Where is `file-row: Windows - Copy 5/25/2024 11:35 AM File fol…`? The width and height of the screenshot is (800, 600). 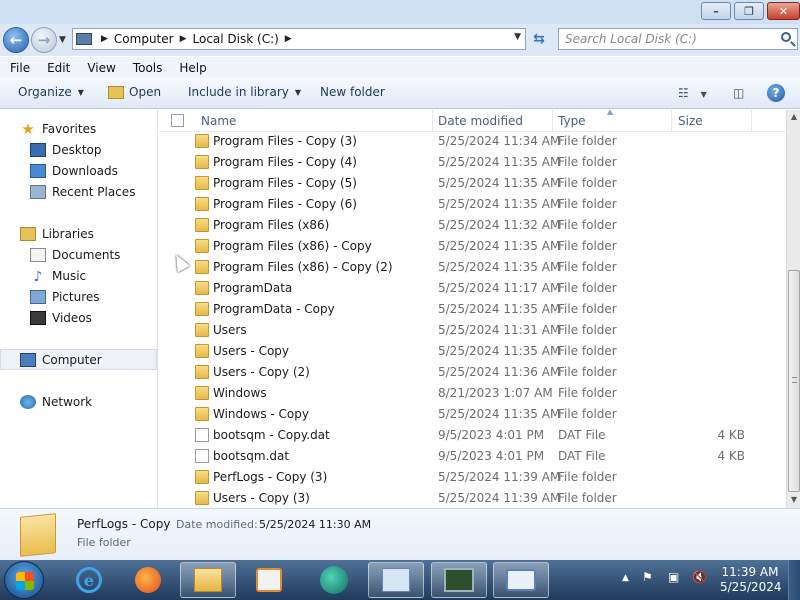 file-row: Windows - Copy 5/25/2024 11:35 AM File fol… is located at coordinates (459, 414).